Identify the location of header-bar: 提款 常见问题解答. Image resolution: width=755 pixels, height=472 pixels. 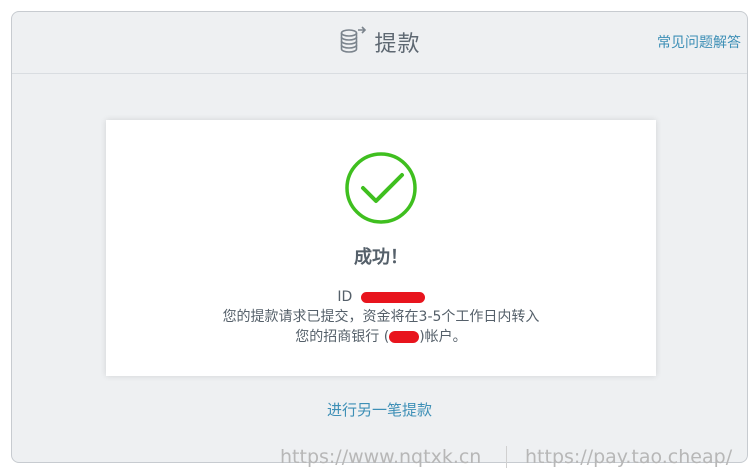
(379, 43).